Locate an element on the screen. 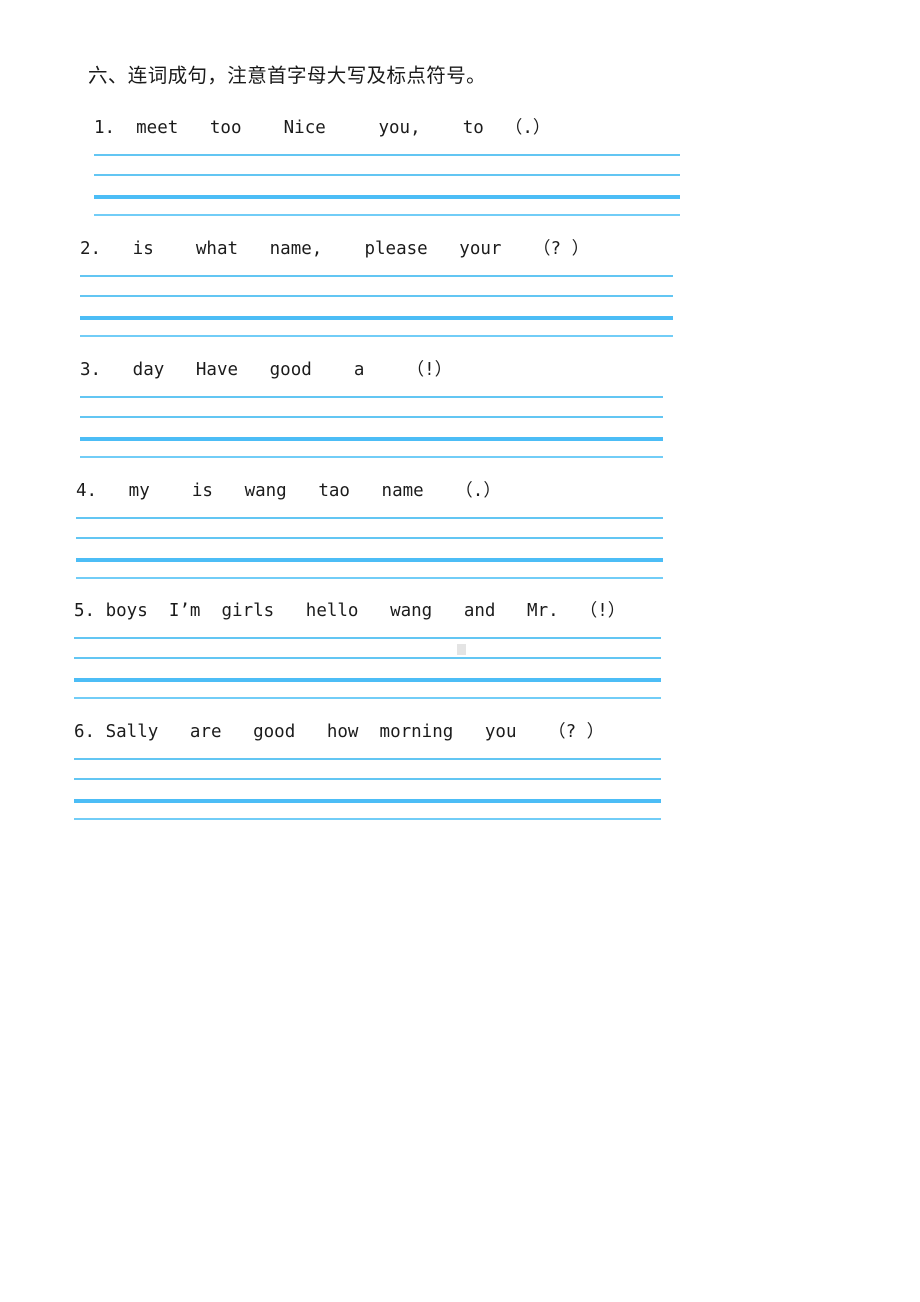 Image resolution: width=920 pixels, height=1302 pixels. question-text-5: 5. boys I’m girls hello wang and Mr. （!） is located at coordinates (350, 611).